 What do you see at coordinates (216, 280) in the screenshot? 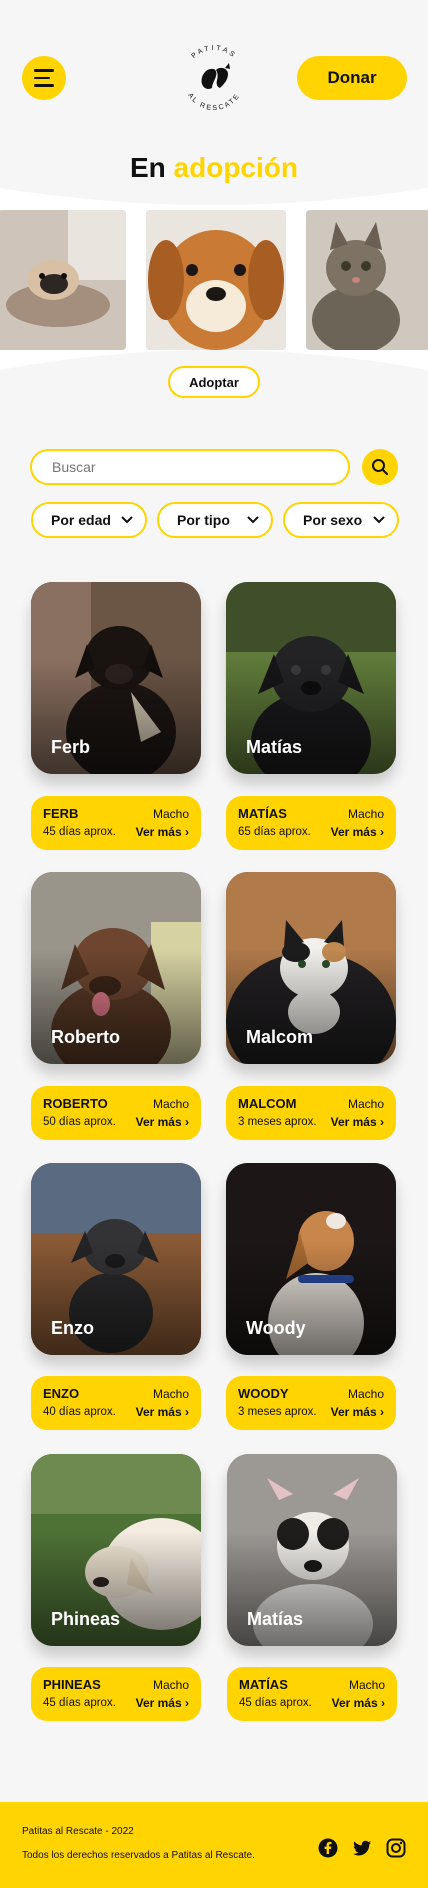
I see `hero-photo-dog` at bounding box center [216, 280].